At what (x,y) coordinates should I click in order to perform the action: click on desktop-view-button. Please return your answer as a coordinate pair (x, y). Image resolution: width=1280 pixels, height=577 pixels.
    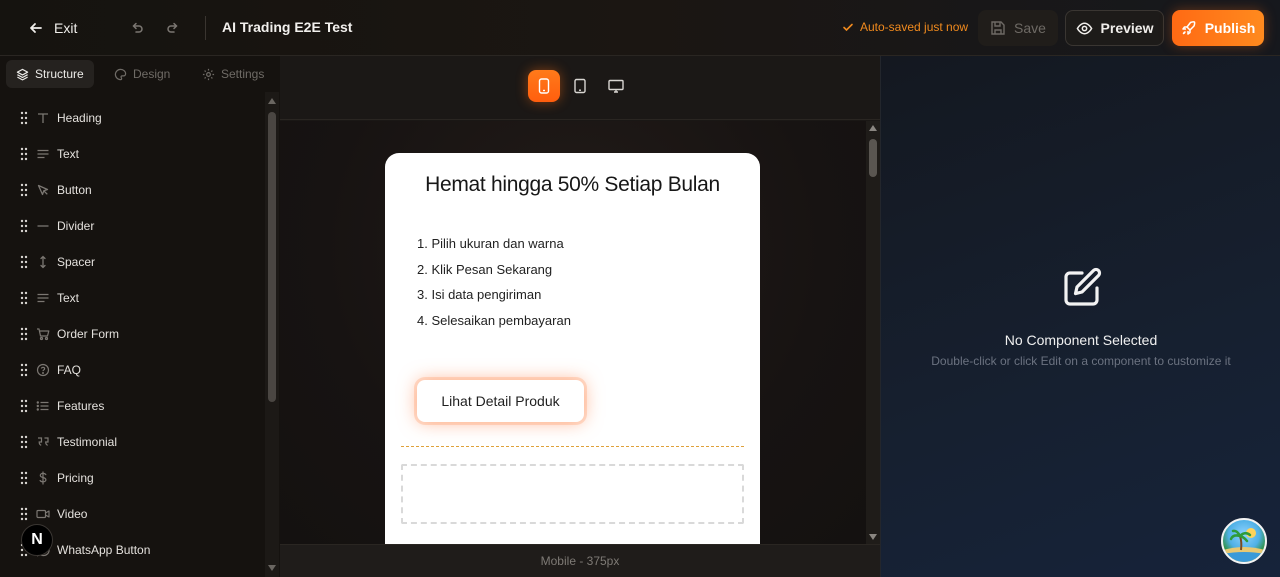
    Looking at the image, I should click on (616, 86).